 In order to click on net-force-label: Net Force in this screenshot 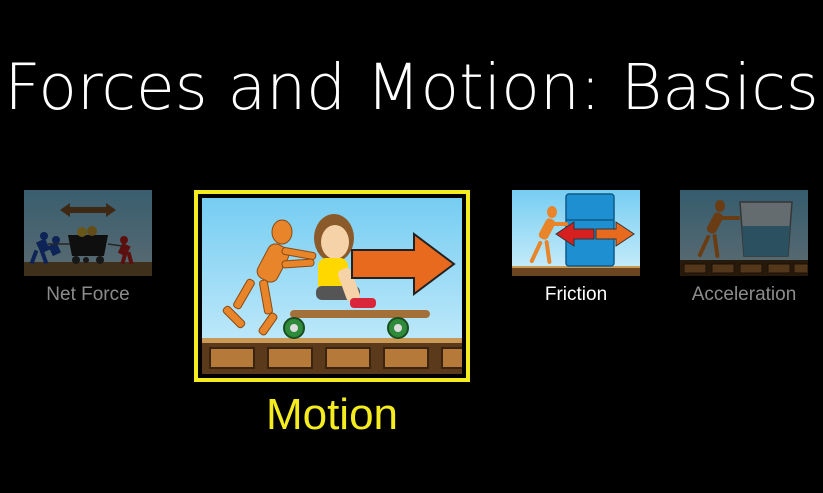, I will do `click(88, 294)`.